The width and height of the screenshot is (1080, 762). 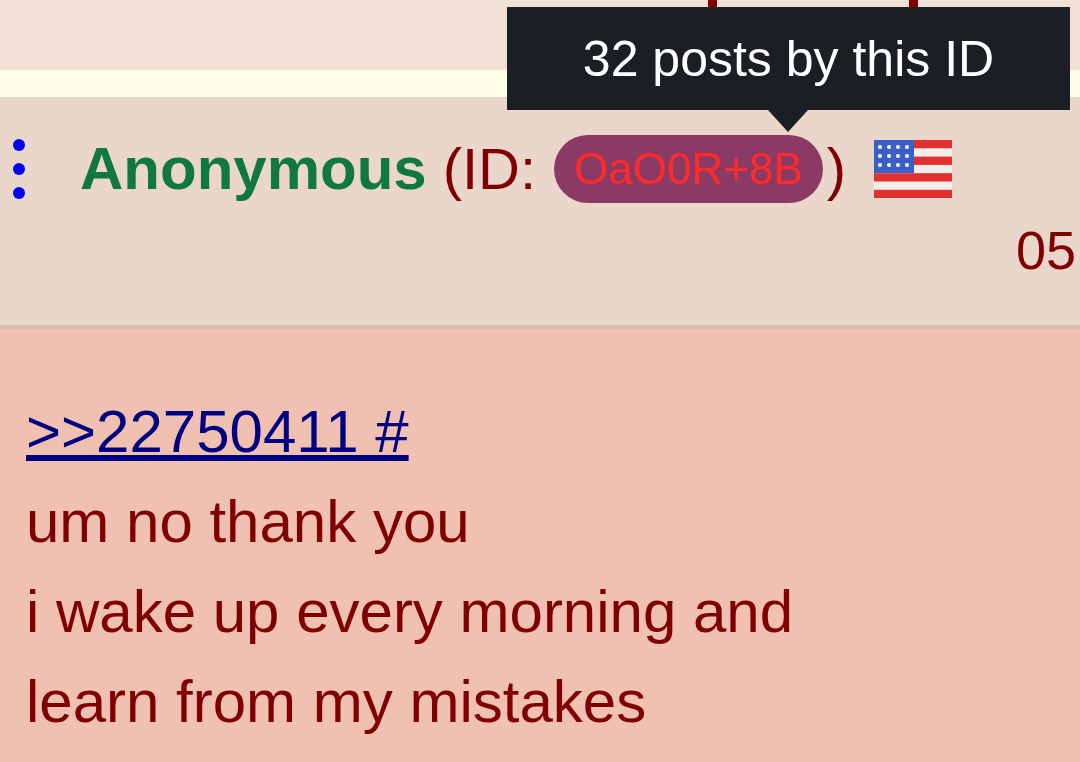 I want to click on flag-icon, so click(x=913, y=169).